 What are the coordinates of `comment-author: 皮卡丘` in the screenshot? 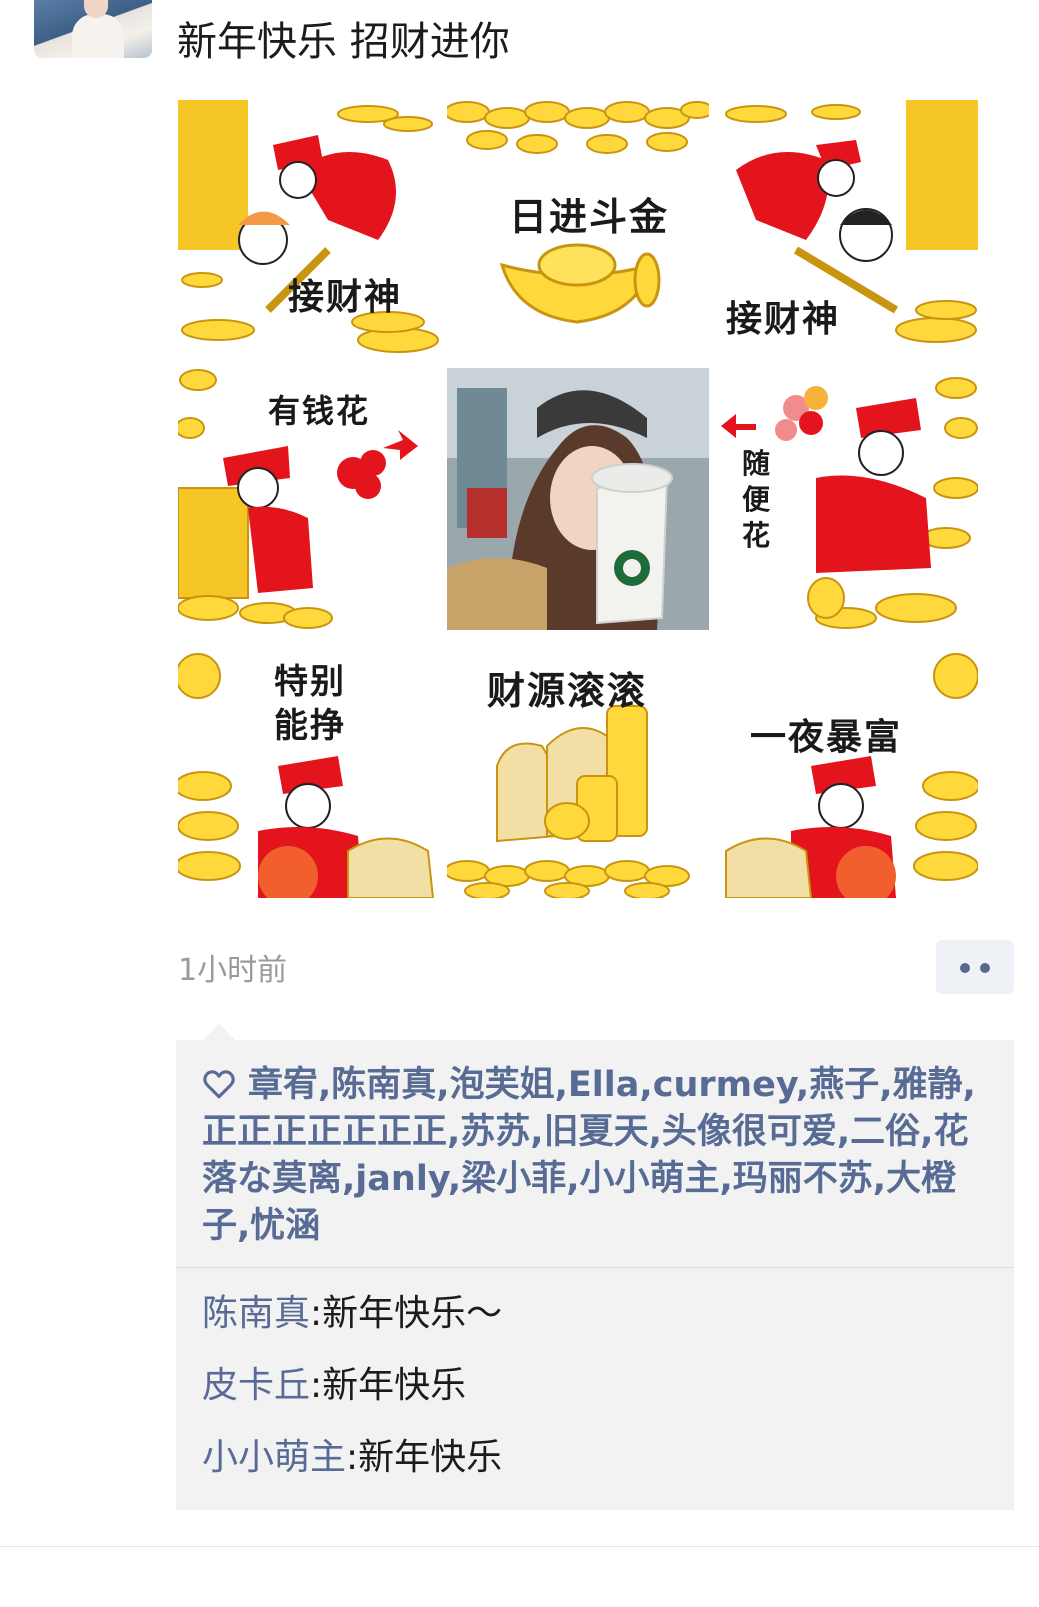 It's located at (256, 1385).